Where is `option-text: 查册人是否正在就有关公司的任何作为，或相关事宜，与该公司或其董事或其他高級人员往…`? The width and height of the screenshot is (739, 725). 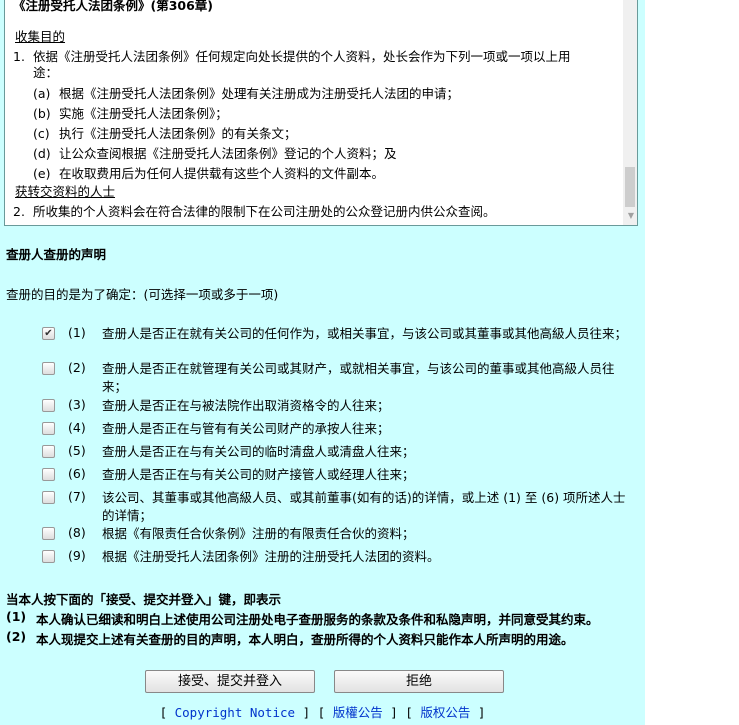
option-text: 查册人是否正在就有关公司的任何作为，或相关事宜，与该公司或其董事或其他高級人员往… is located at coordinates (365, 333).